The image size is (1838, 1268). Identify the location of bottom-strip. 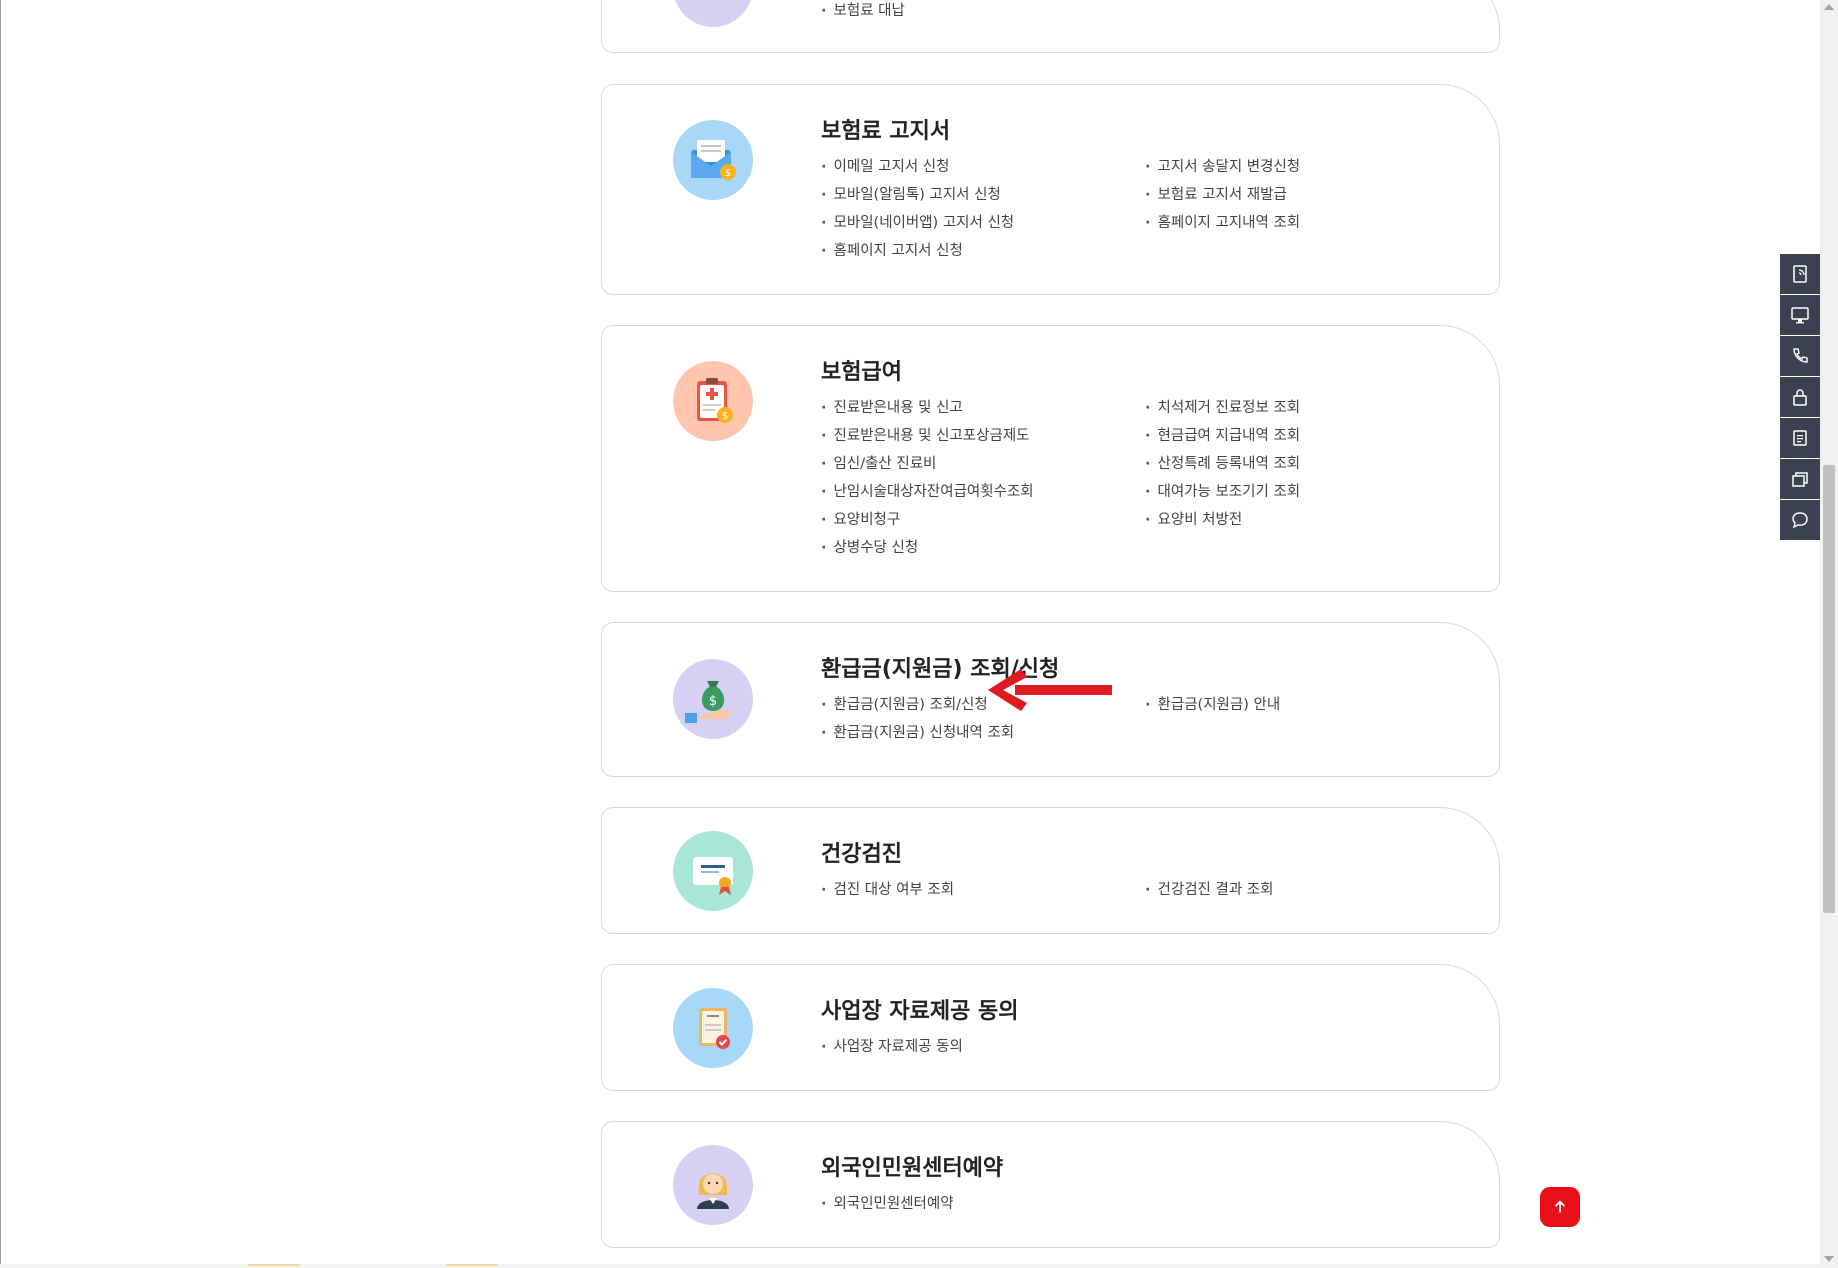
(910, 1266).